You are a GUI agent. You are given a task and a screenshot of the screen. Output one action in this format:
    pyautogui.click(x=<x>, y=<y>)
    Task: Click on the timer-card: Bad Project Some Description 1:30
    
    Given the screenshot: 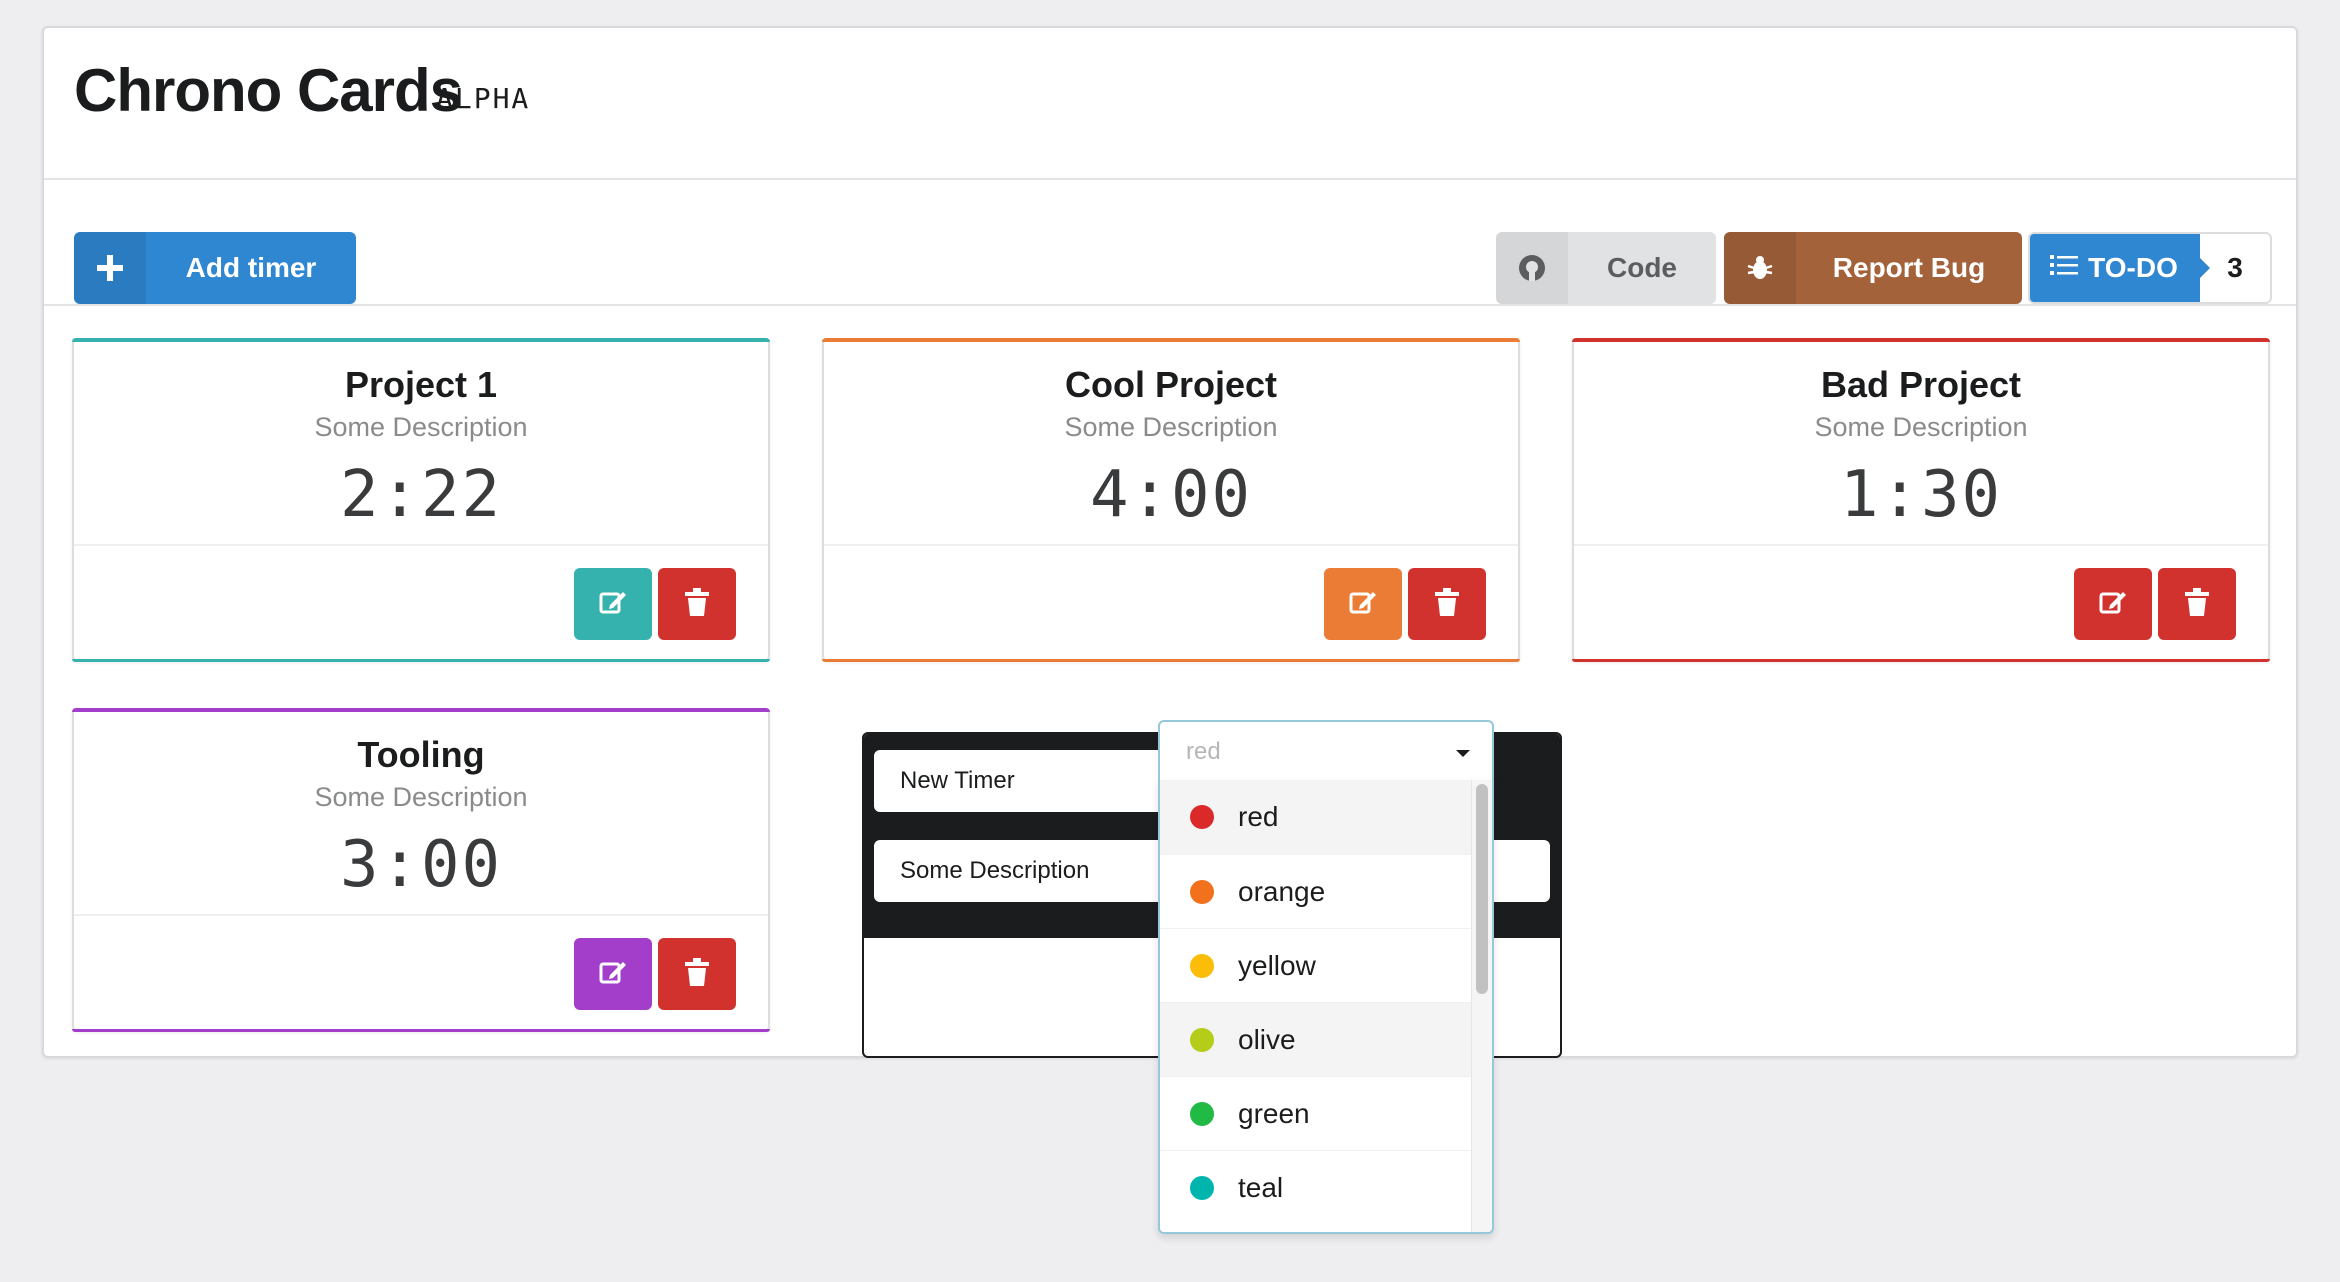 What is the action you would take?
    pyautogui.click(x=1921, y=500)
    